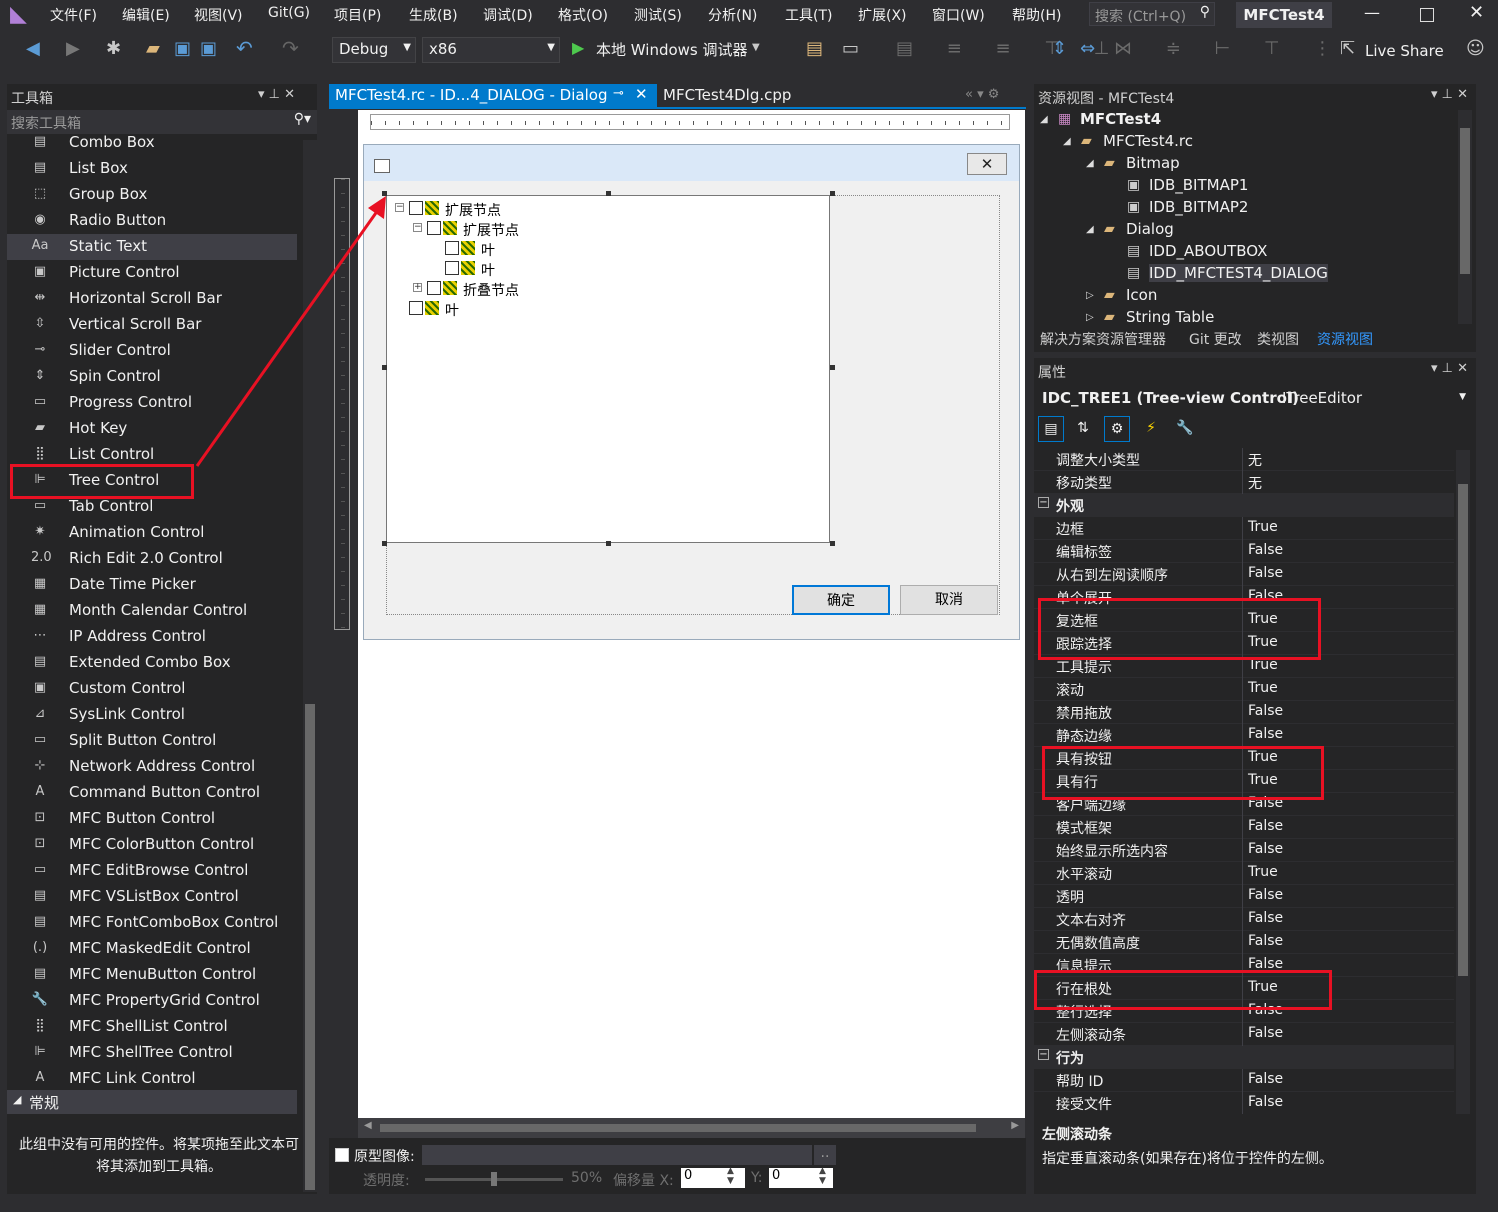 This screenshot has height=1212, width=1498. I want to click on toolbox-item: 2.0 Rich Edit 2.0 Control, so click(152, 559).